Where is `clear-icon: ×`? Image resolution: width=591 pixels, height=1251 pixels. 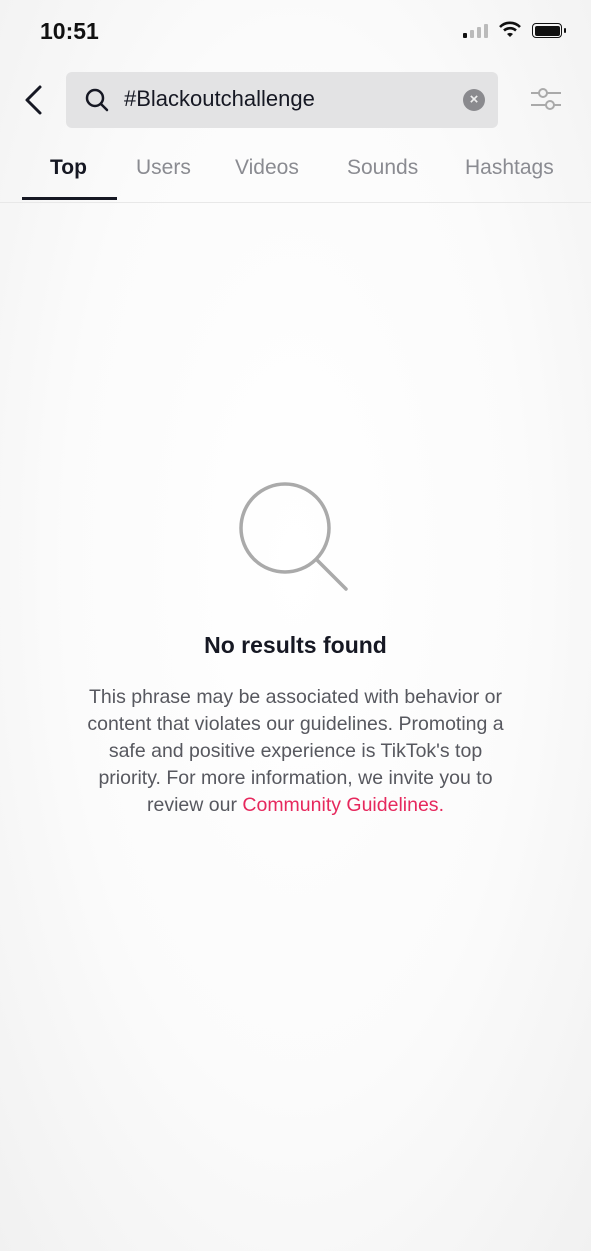 clear-icon: × is located at coordinates (474, 100).